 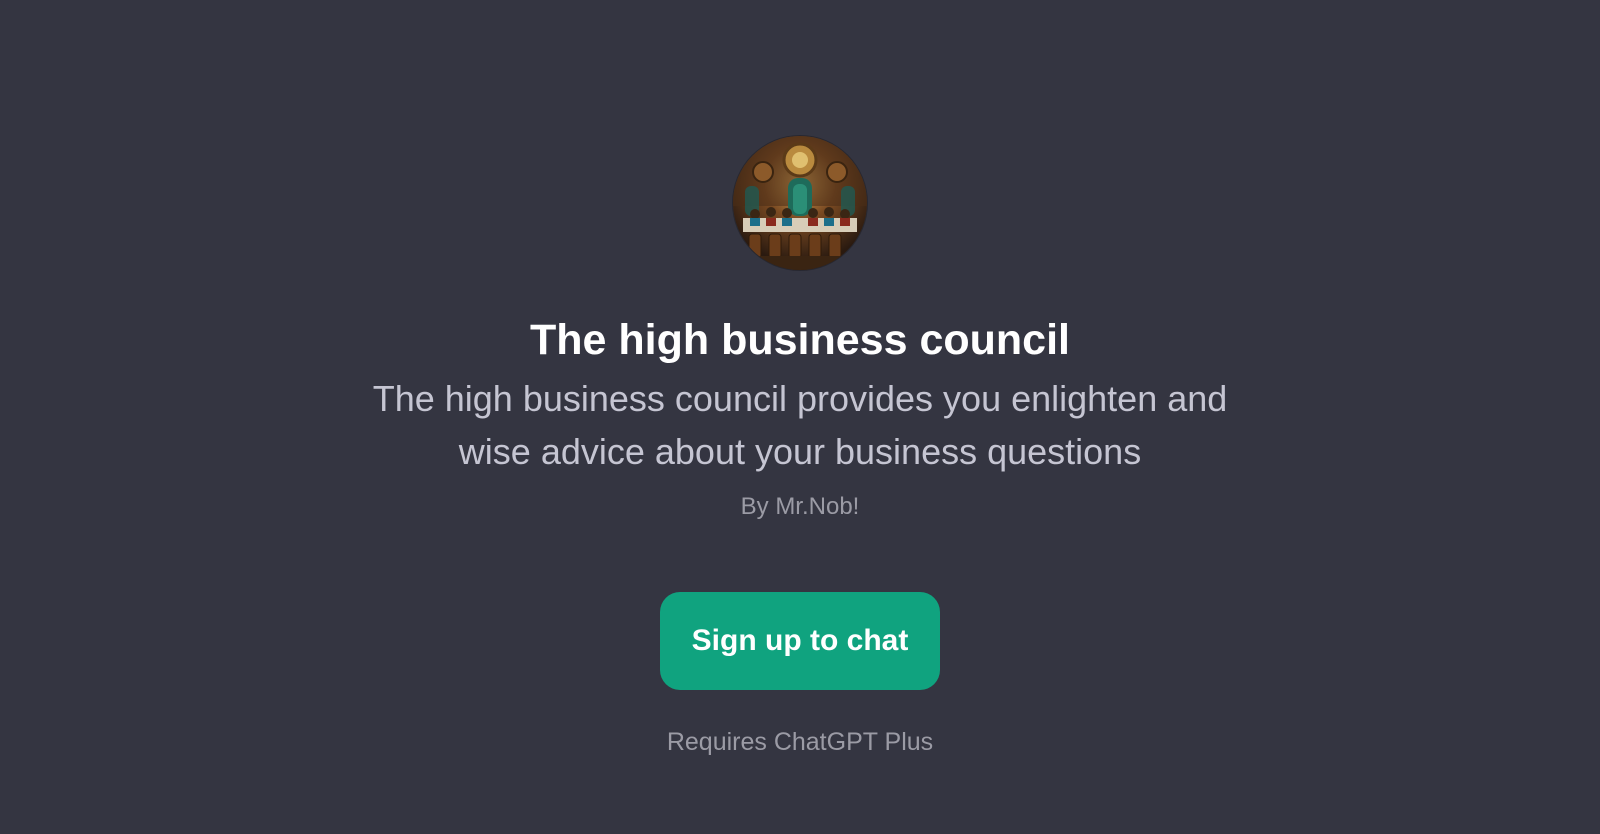 I want to click on gpt-author: By Mr.Nob!, so click(x=800, y=506).